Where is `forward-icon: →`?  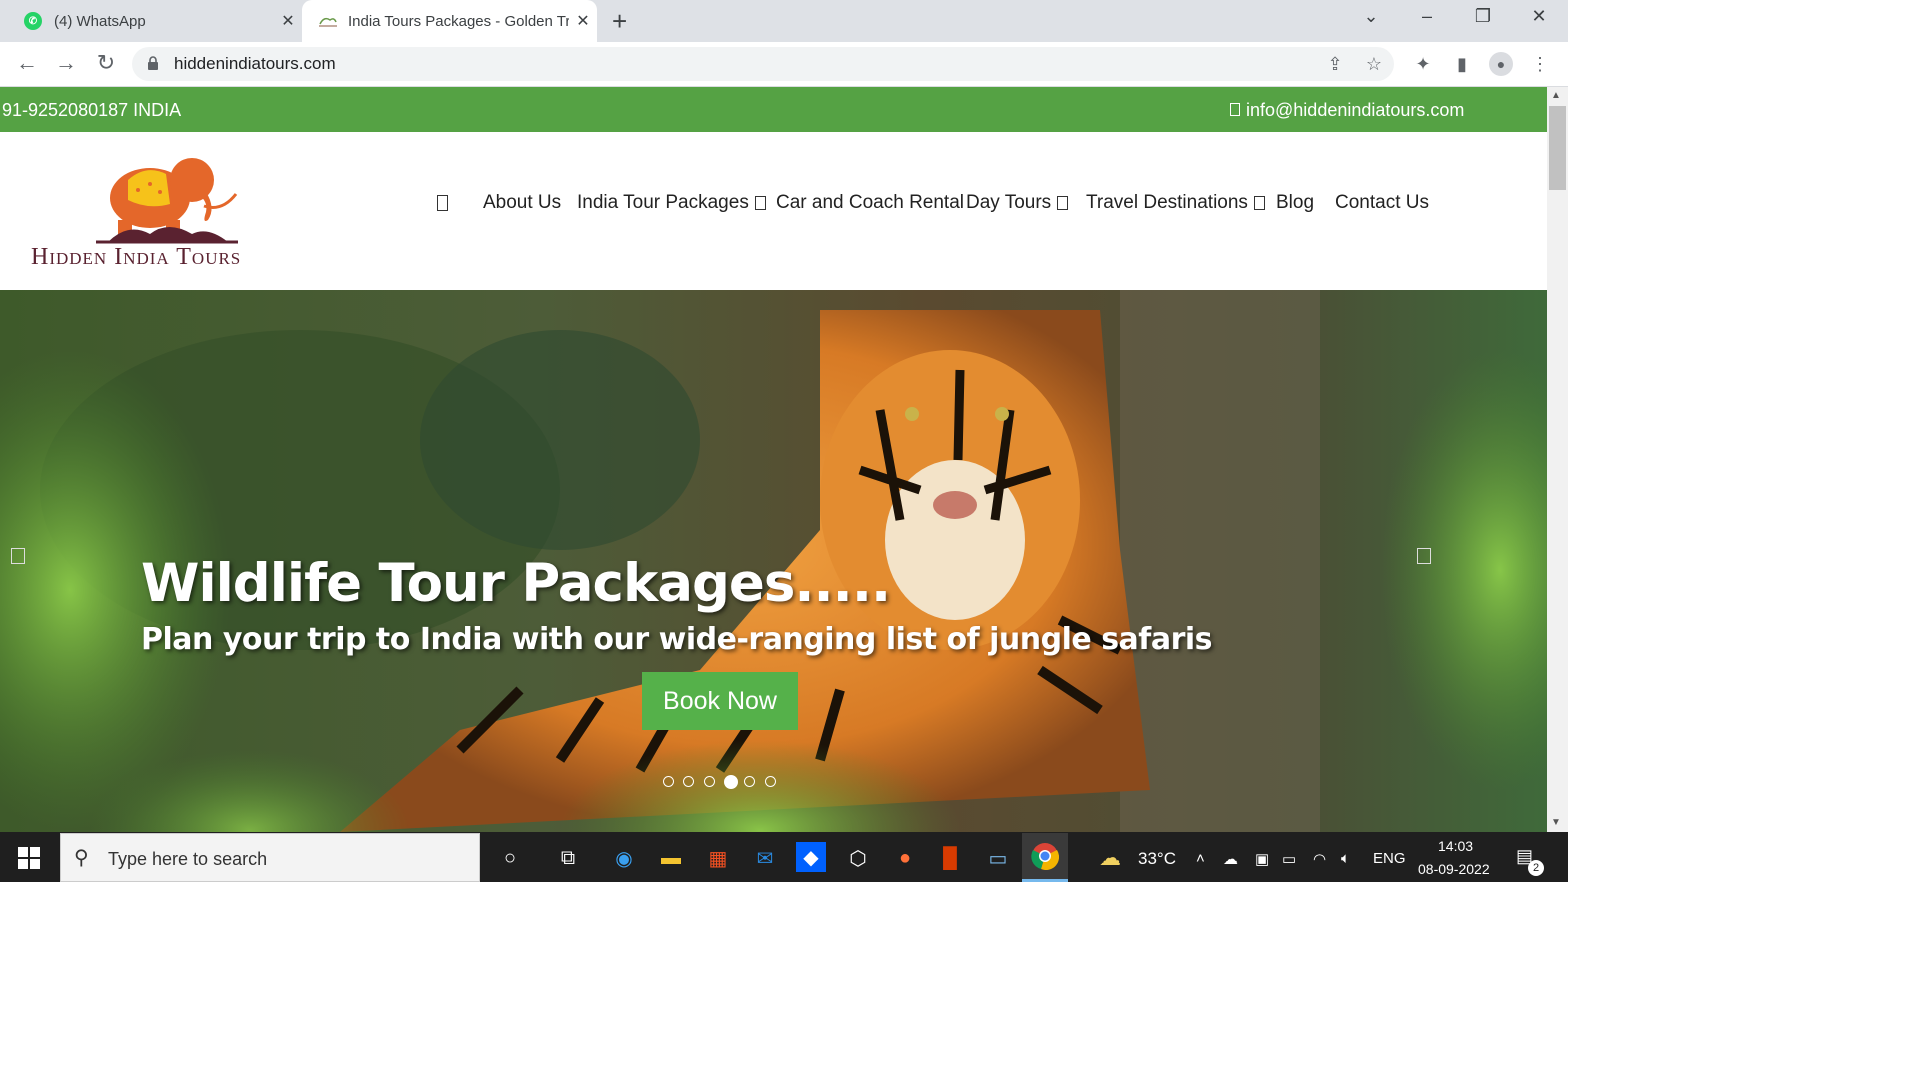
forward-icon: → is located at coordinates (66, 63).